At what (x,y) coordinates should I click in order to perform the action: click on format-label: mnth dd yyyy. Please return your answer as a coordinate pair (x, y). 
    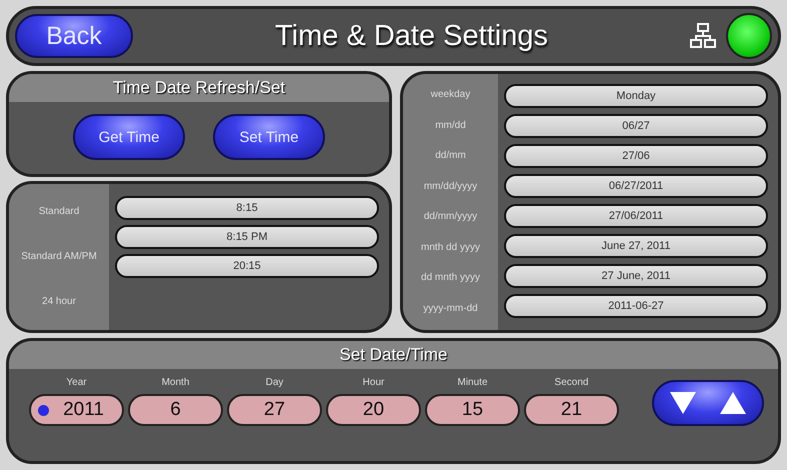
    Looking at the image, I should click on (450, 247).